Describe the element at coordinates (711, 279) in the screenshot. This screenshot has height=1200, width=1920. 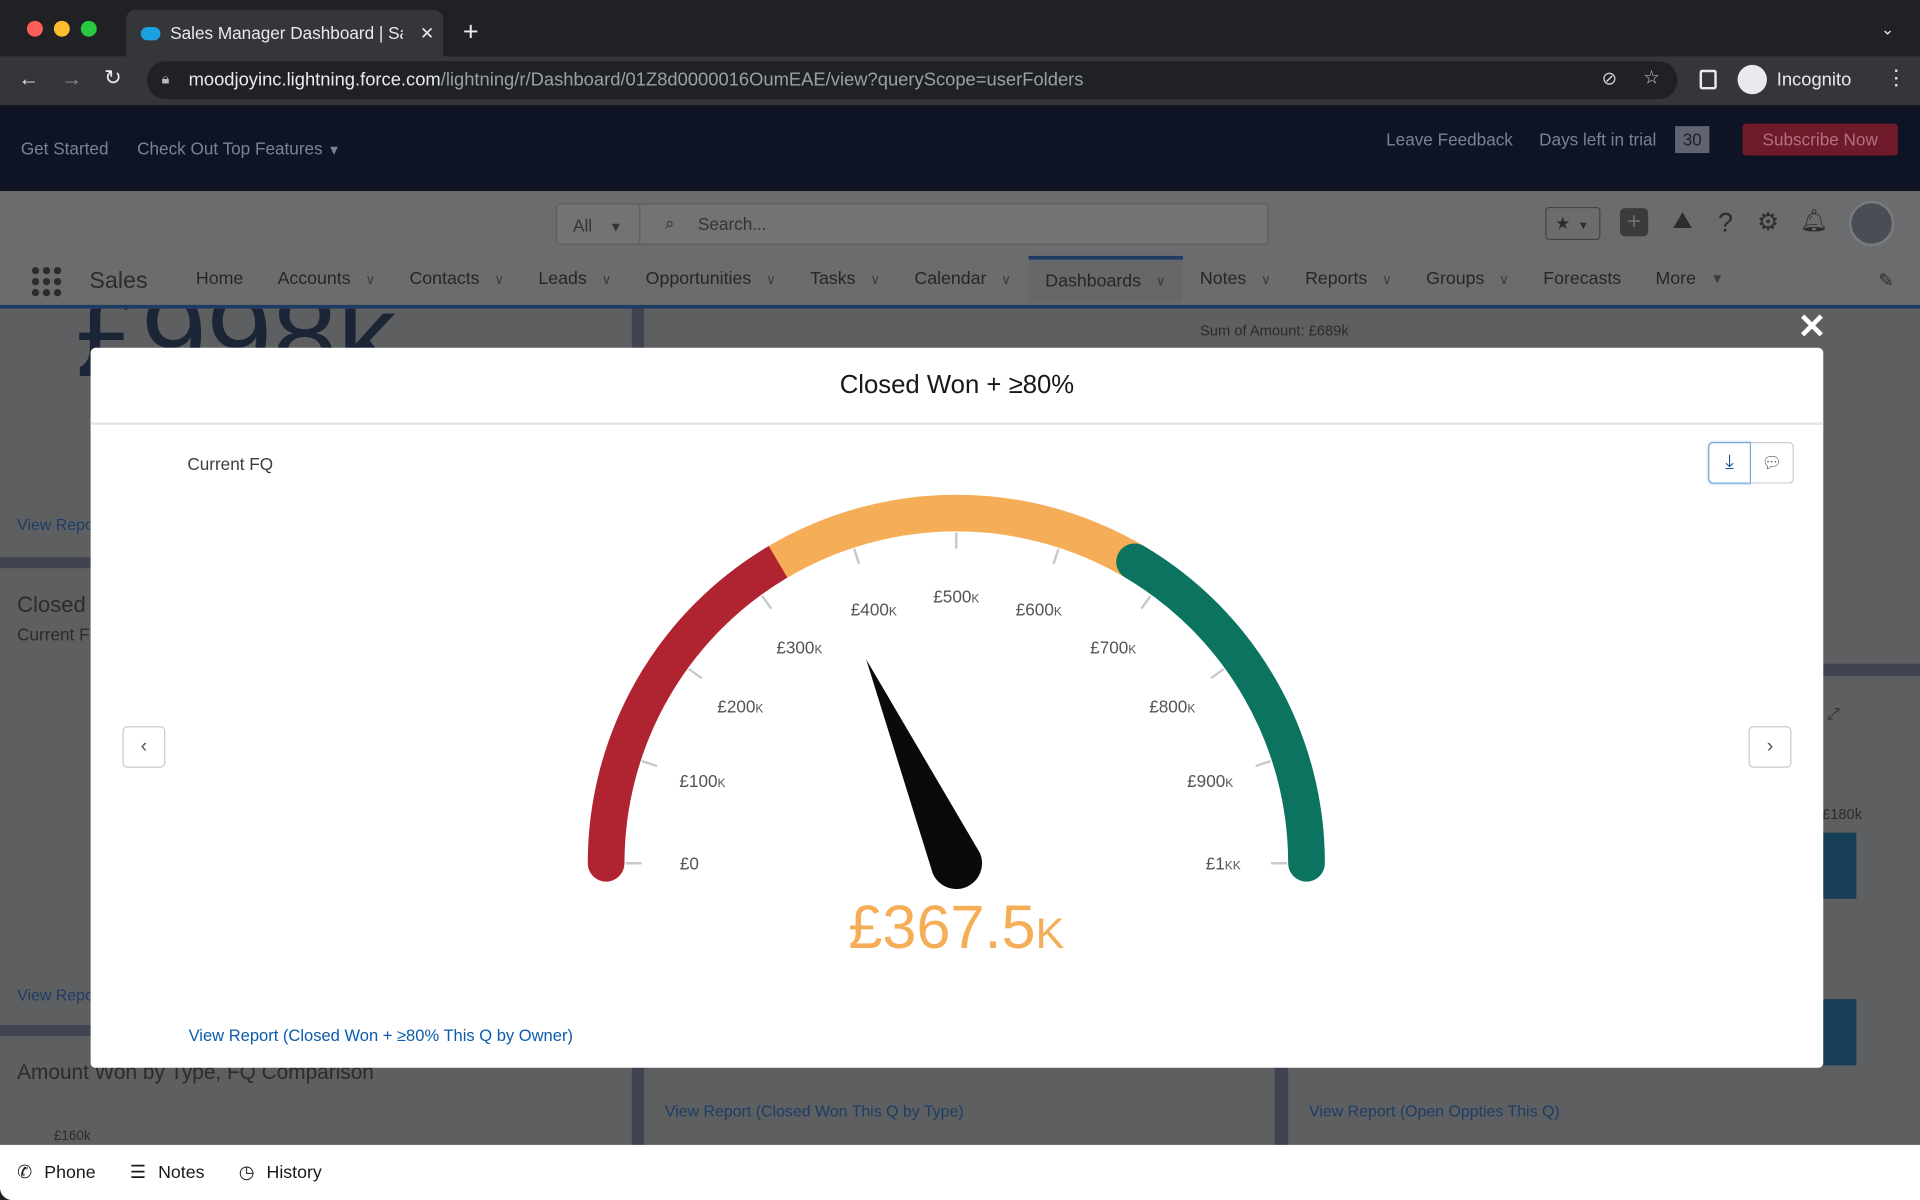
I see `nav-item-opportunities: Opportunities ∨` at that location.